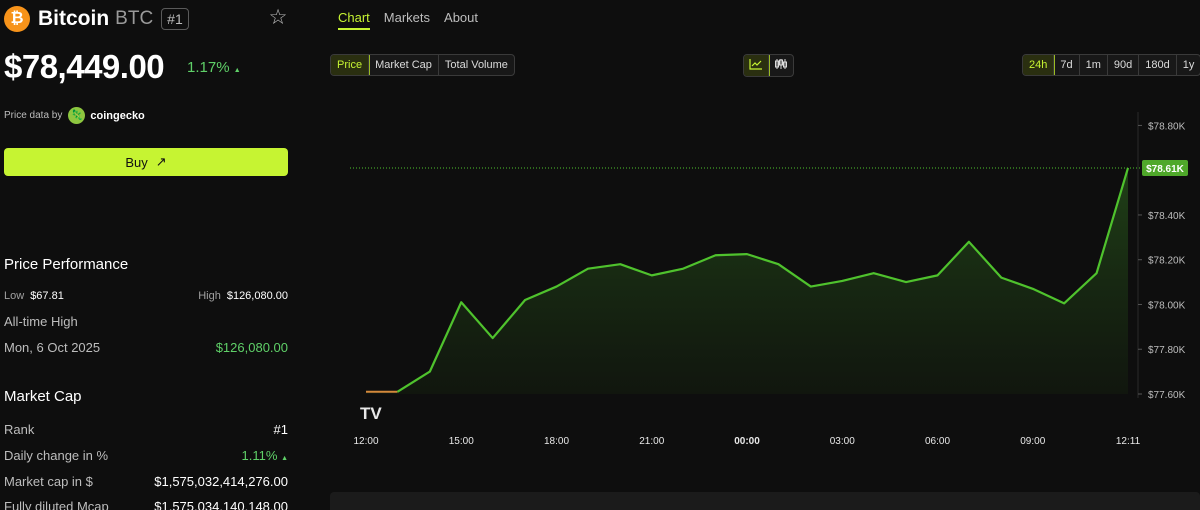 Image resolution: width=1200 pixels, height=510 pixels. What do you see at coordinates (1039, 65) in the screenshot?
I see `range-24h-button: 24h` at bounding box center [1039, 65].